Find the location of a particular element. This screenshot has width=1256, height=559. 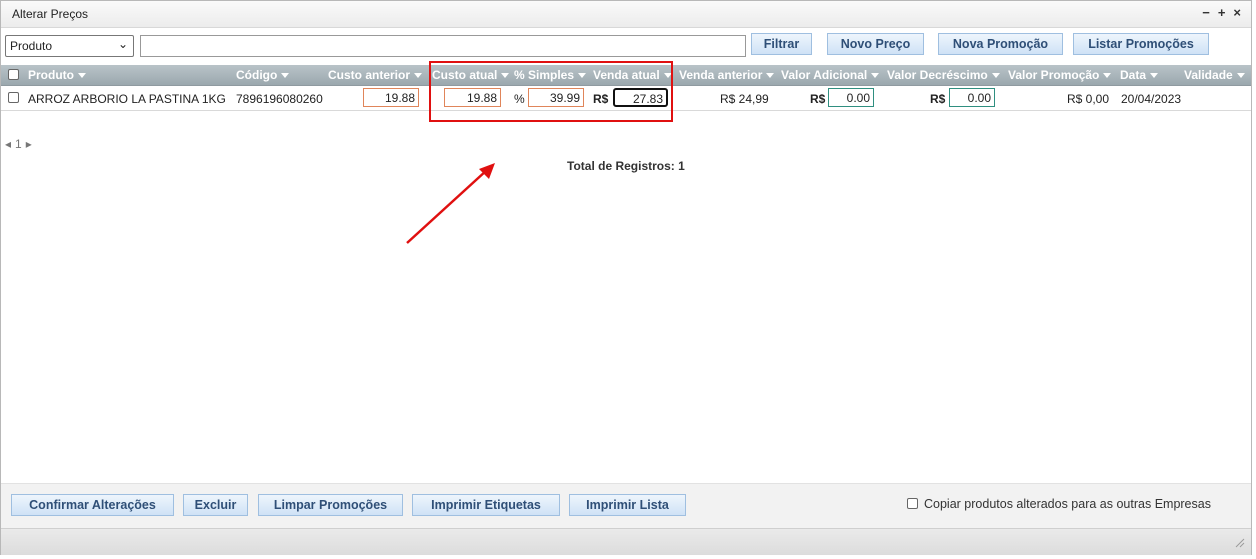

select-all-checkbox is located at coordinates (13, 74).